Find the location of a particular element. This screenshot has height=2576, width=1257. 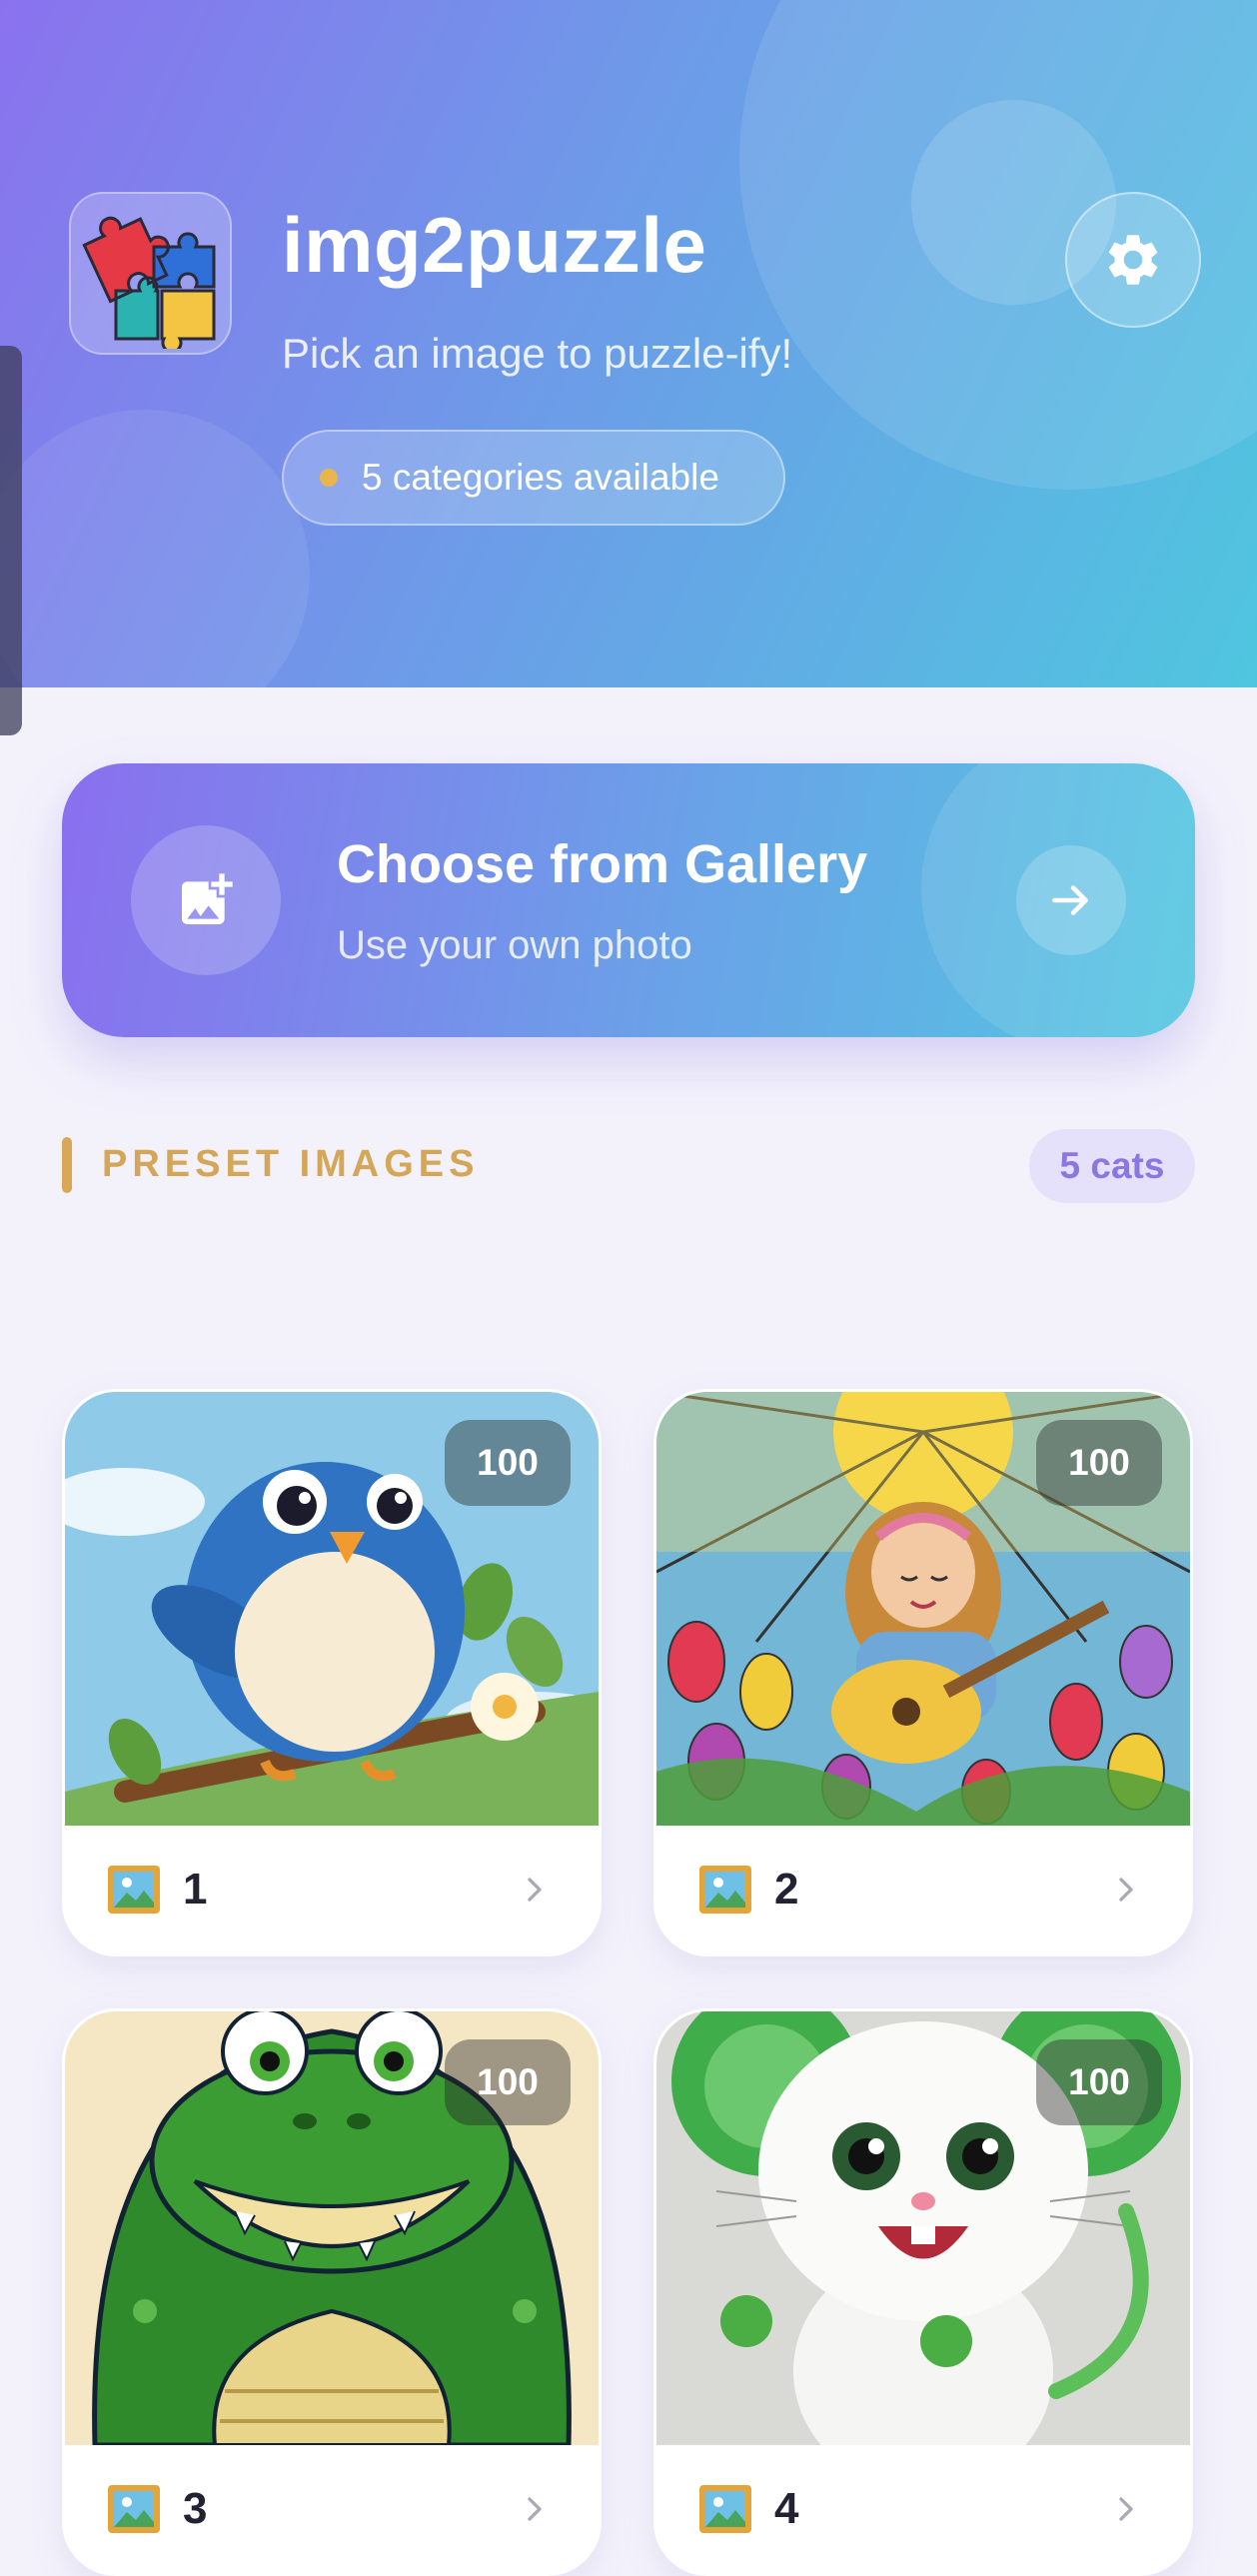

edge-drag-handle is located at coordinates (11, 540).